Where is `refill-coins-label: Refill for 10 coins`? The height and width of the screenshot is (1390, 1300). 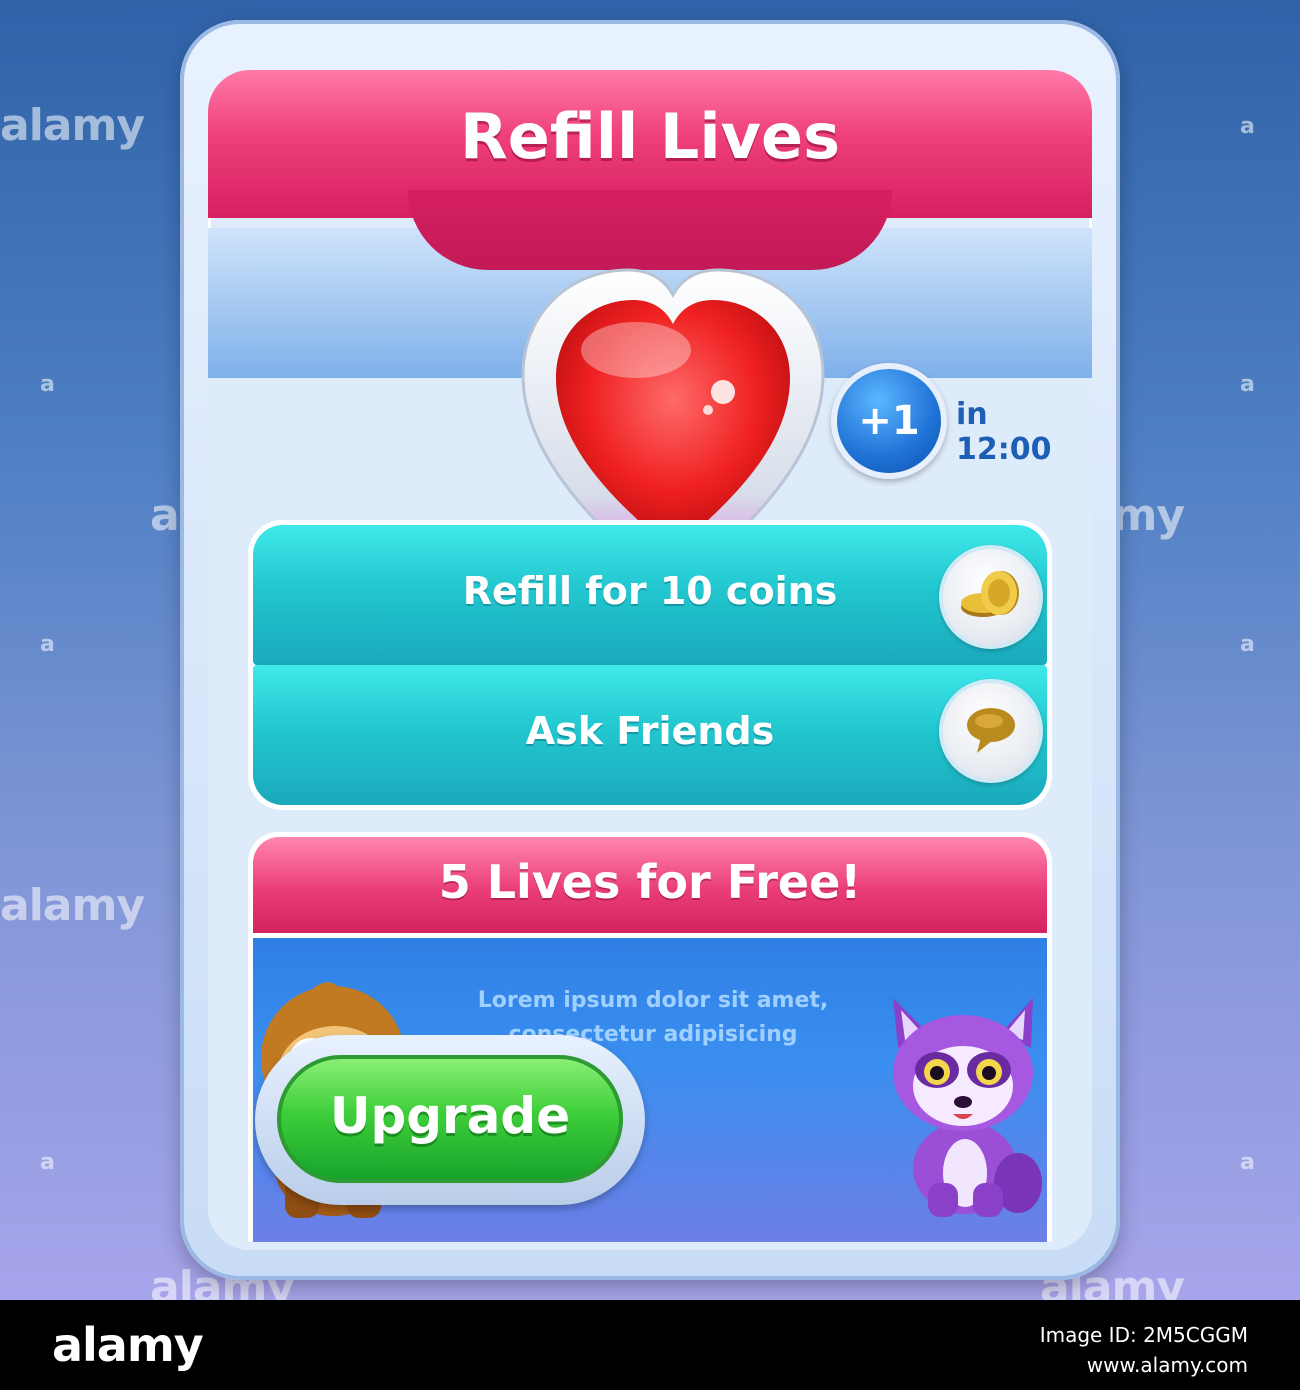 refill-coins-label: Refill for 10 coins is located at coordinates (650, 591).